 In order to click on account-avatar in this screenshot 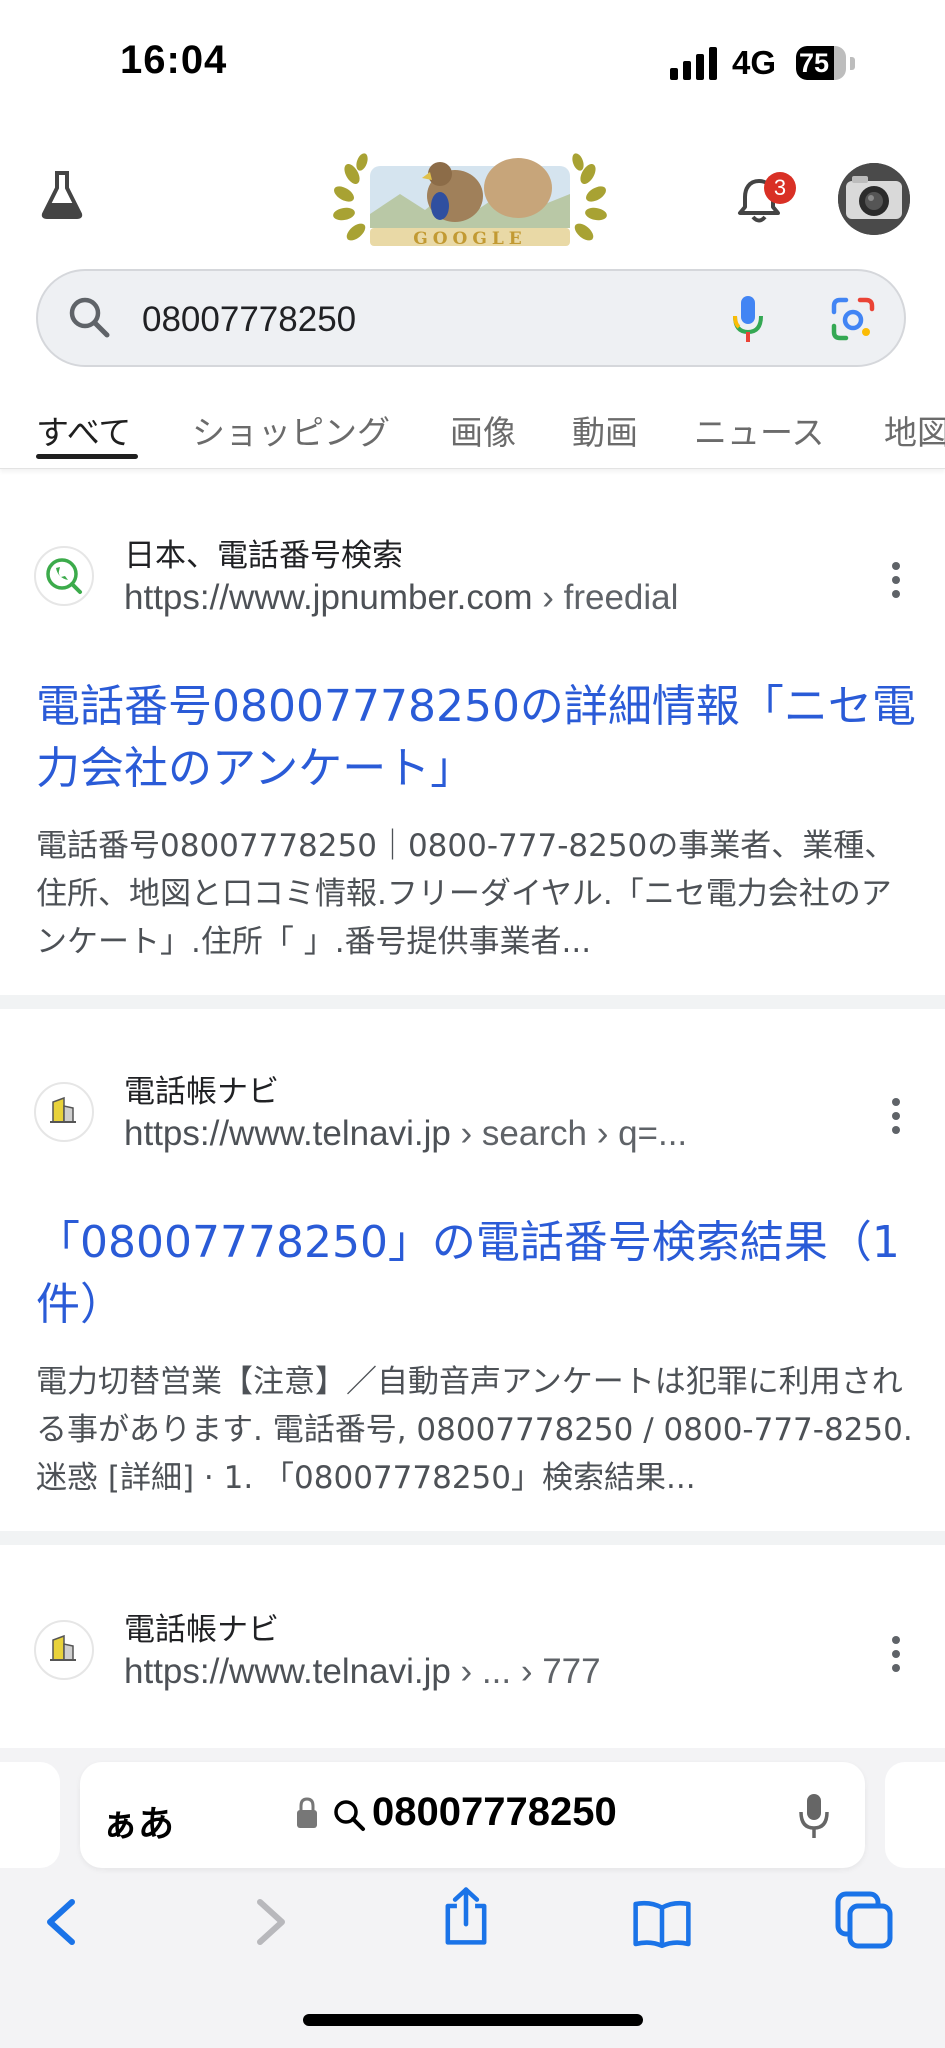, I will do `click(874, 199)`.